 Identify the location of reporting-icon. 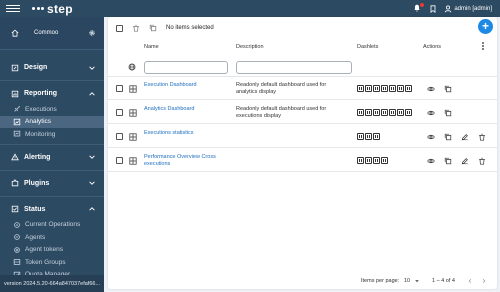
(15, 93).